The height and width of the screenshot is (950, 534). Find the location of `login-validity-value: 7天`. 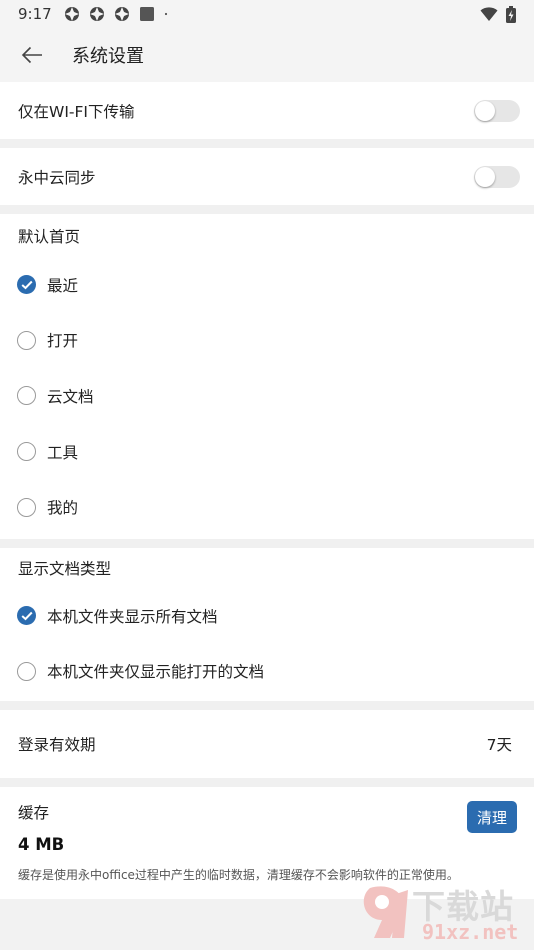

login-validity-value: 7天 is located at coordinates (499, 745).